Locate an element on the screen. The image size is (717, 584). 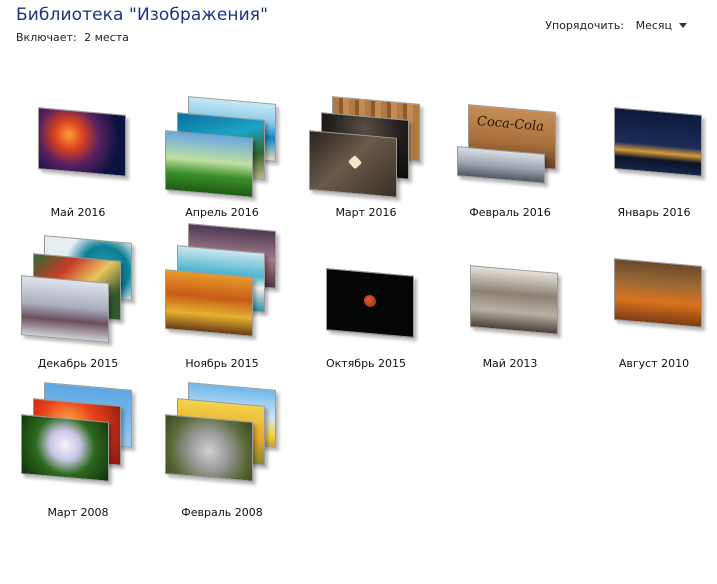
group-label: Февраль 2008 is located at coordinates (222, 512).